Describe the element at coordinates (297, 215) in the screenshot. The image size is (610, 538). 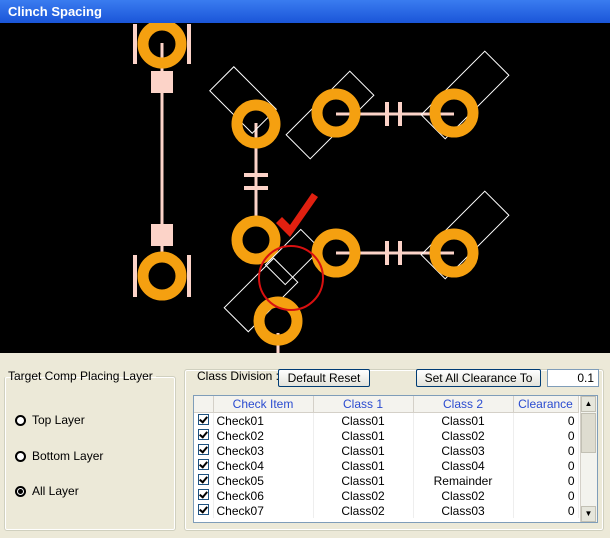
I see `check-mark-icon` at that location.